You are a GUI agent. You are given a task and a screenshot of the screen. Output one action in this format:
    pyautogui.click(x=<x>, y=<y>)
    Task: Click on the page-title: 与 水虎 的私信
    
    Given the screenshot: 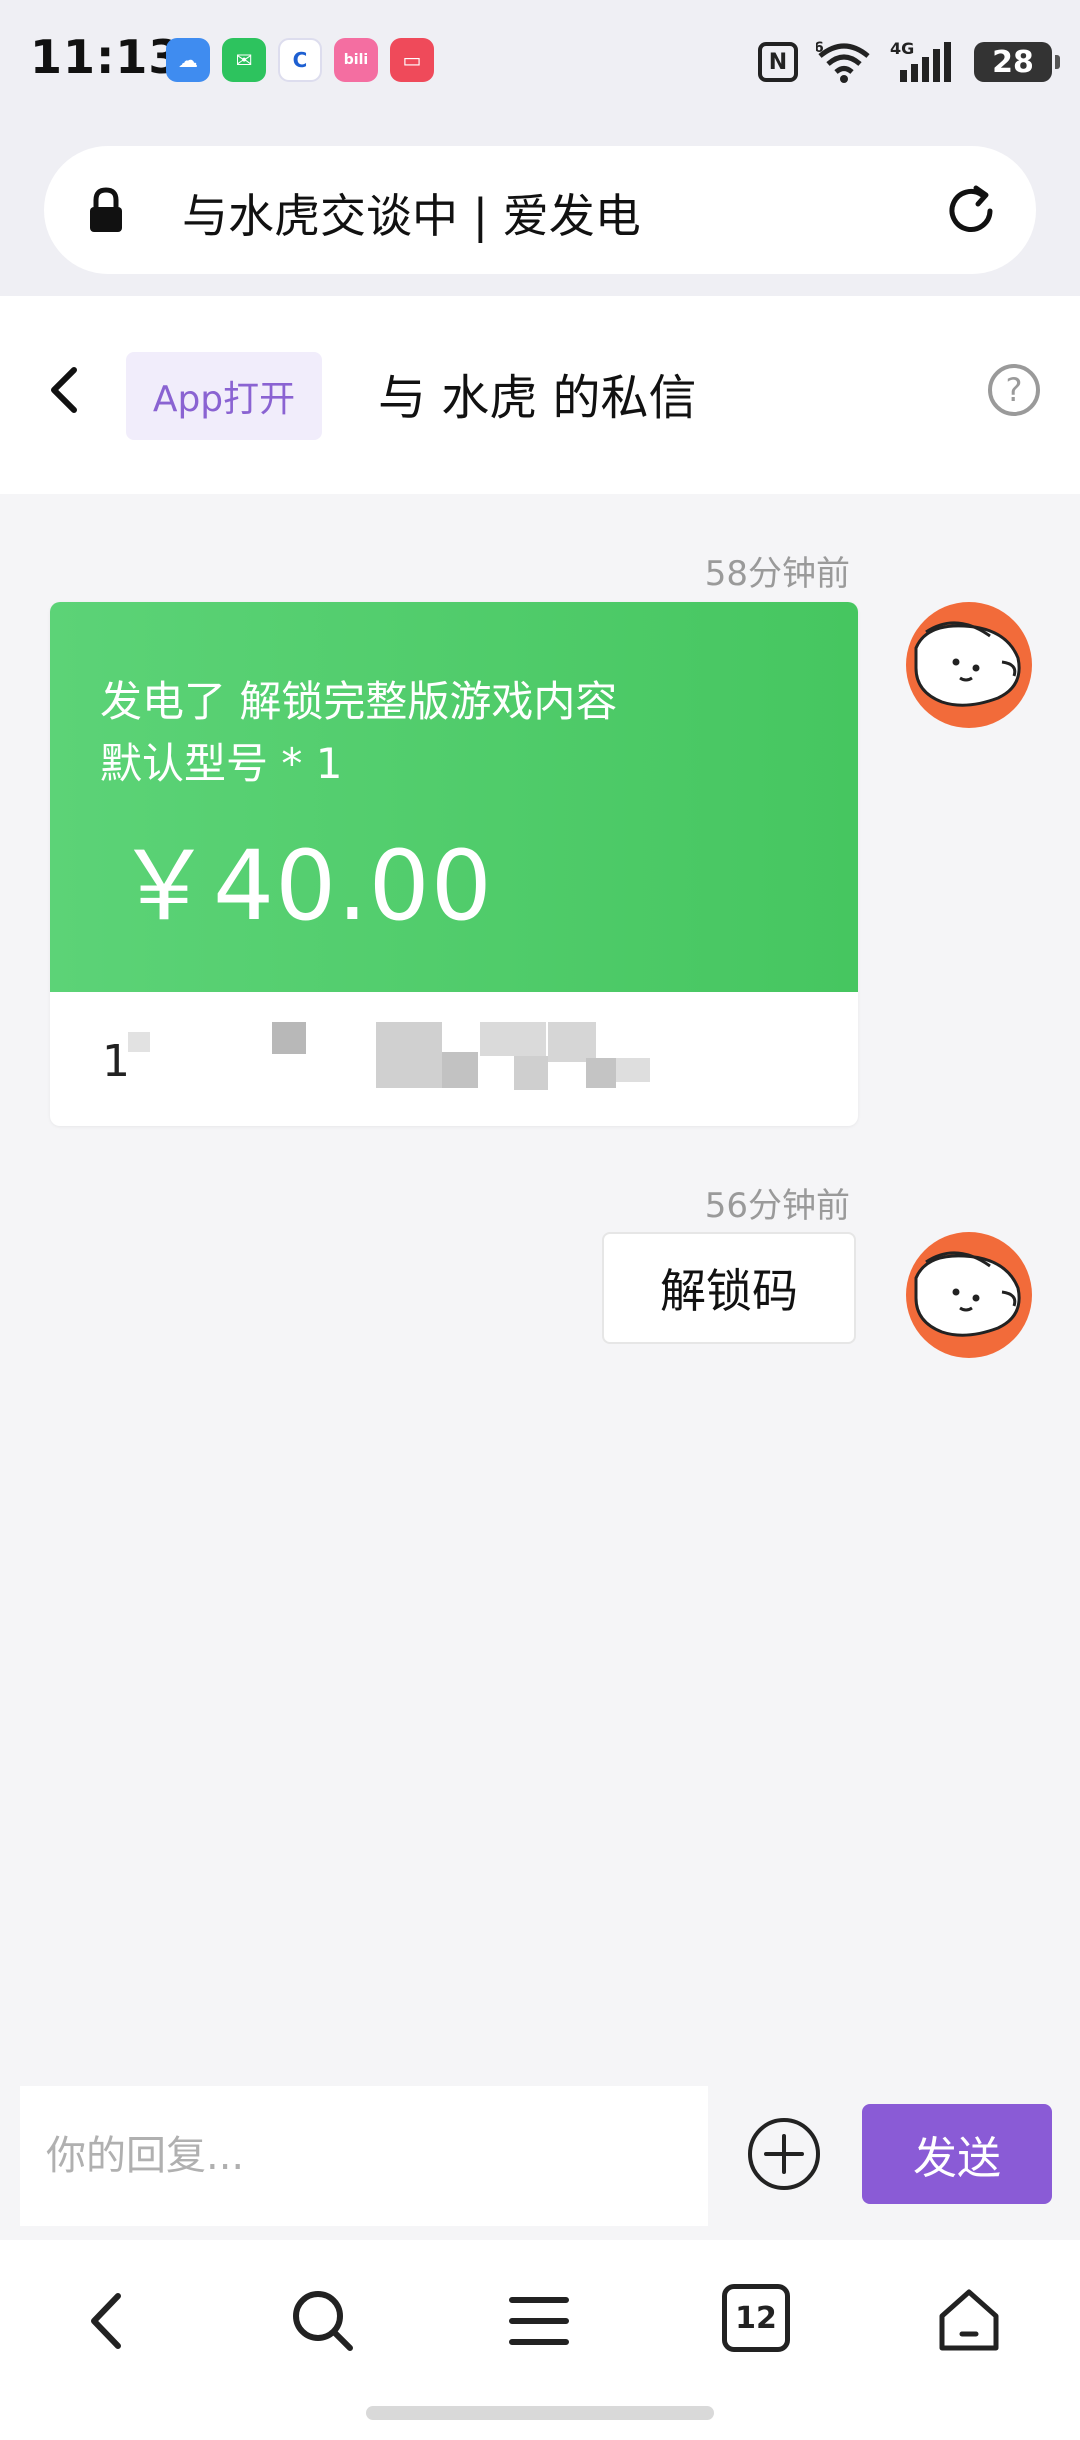 What is the action you would take?
    pyautogui.click(x=537, y=398)
    